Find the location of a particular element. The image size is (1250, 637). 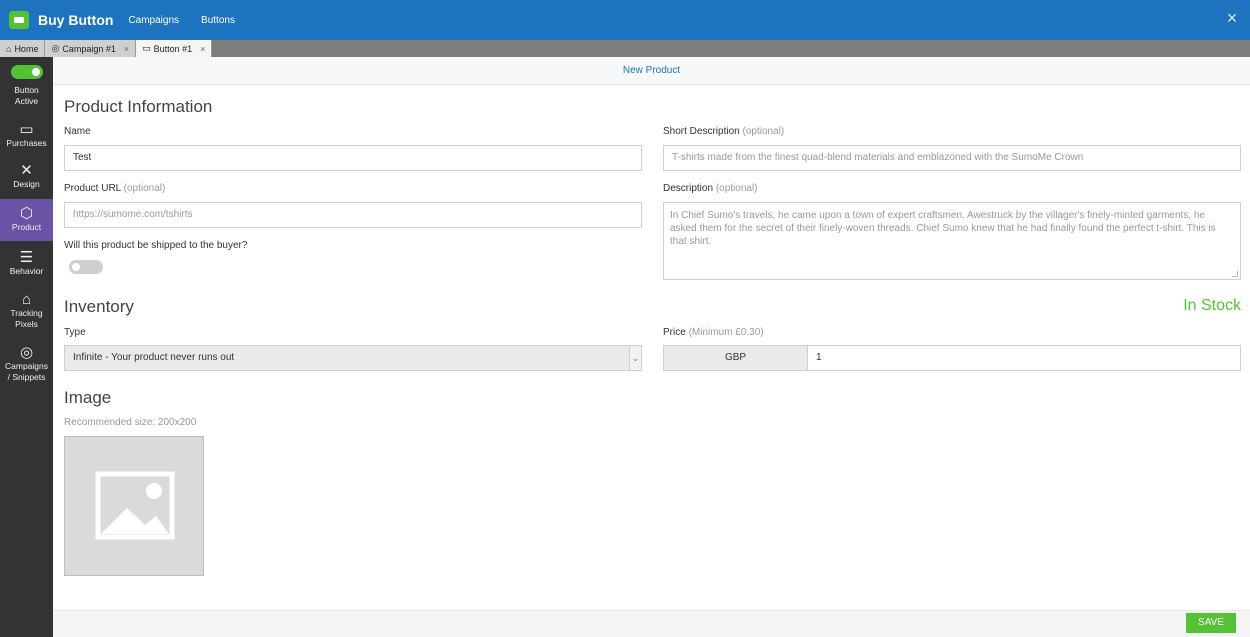

image-heading: Image is located at coordinates (88, 397).